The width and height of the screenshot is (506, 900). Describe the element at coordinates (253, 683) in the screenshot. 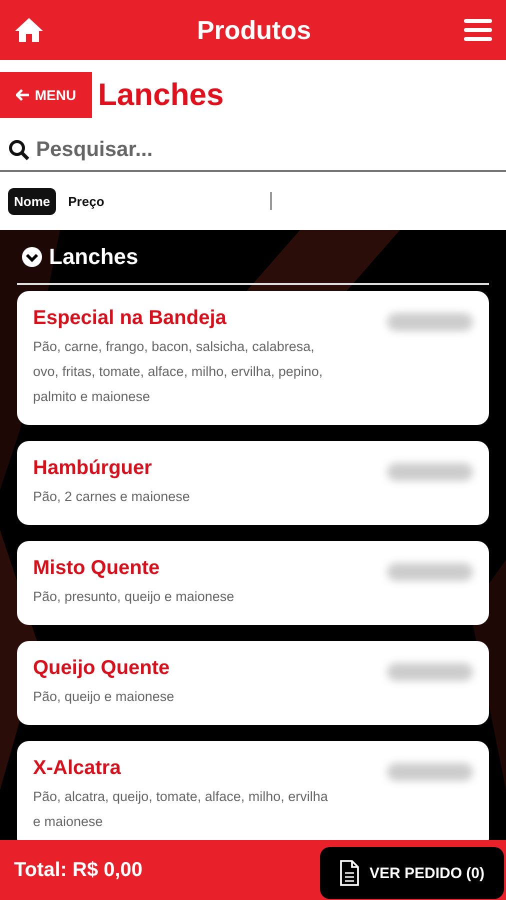

I see `product-card: Queijo Quente Pão, queijo e maionese` at that location.